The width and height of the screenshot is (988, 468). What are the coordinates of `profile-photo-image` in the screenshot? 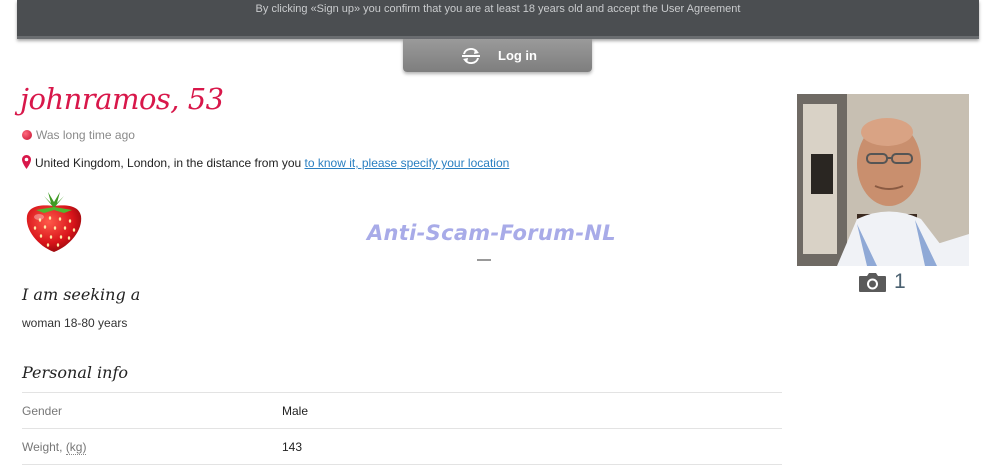 It's located at (883, 180).